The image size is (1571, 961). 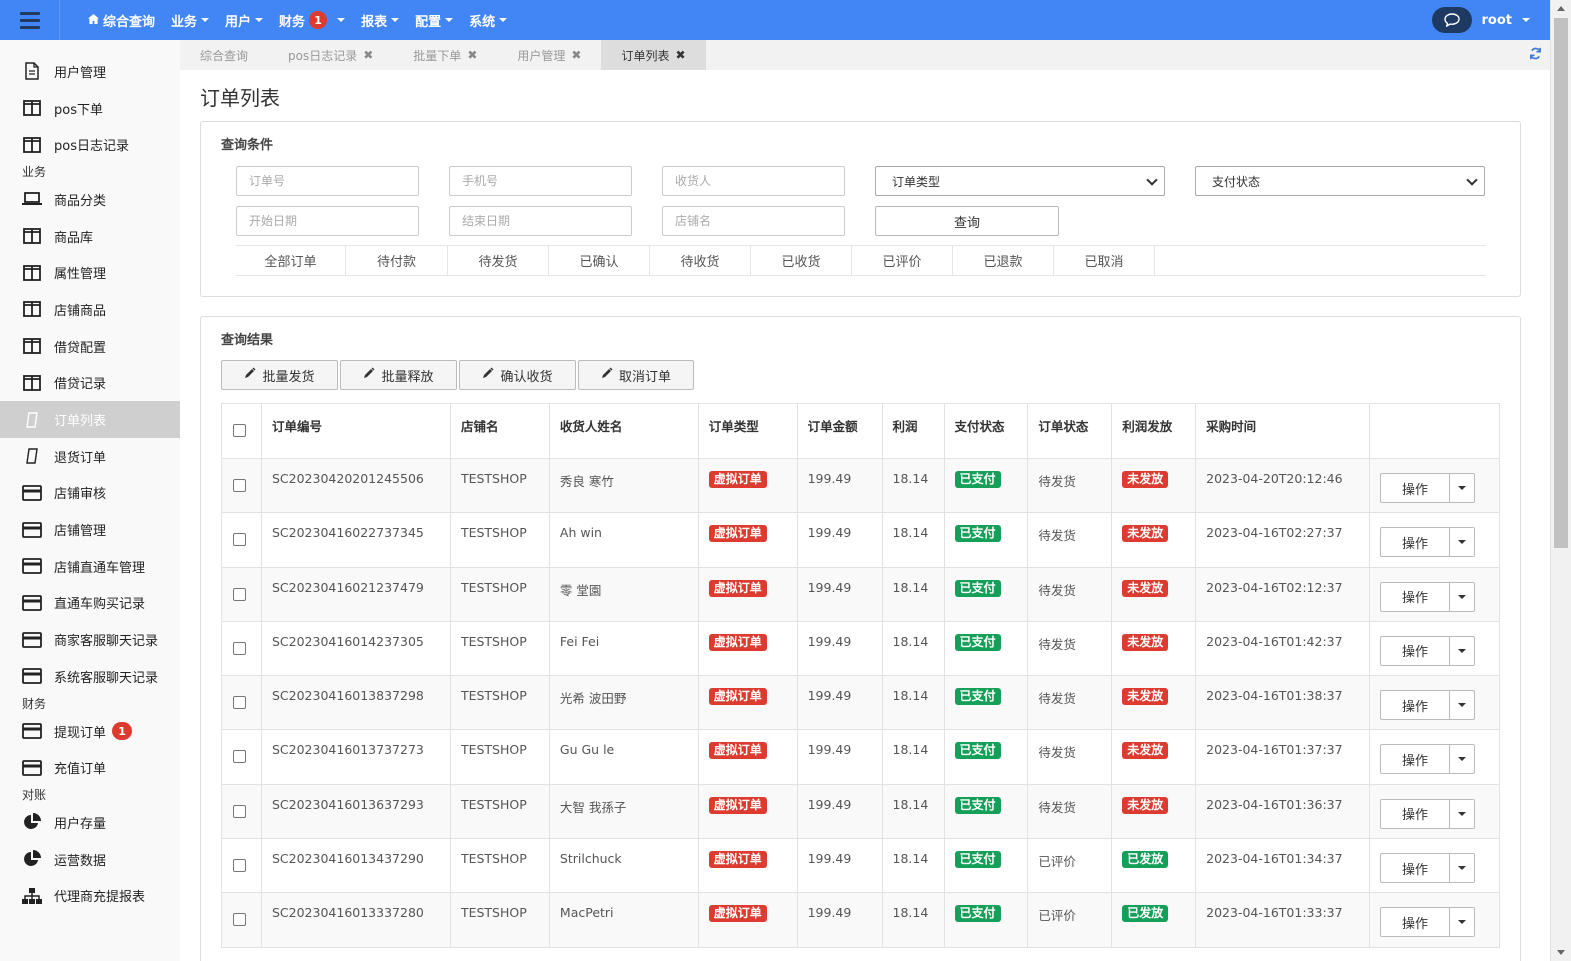 I want to click on receiver-input, so click(x=753, y=181).